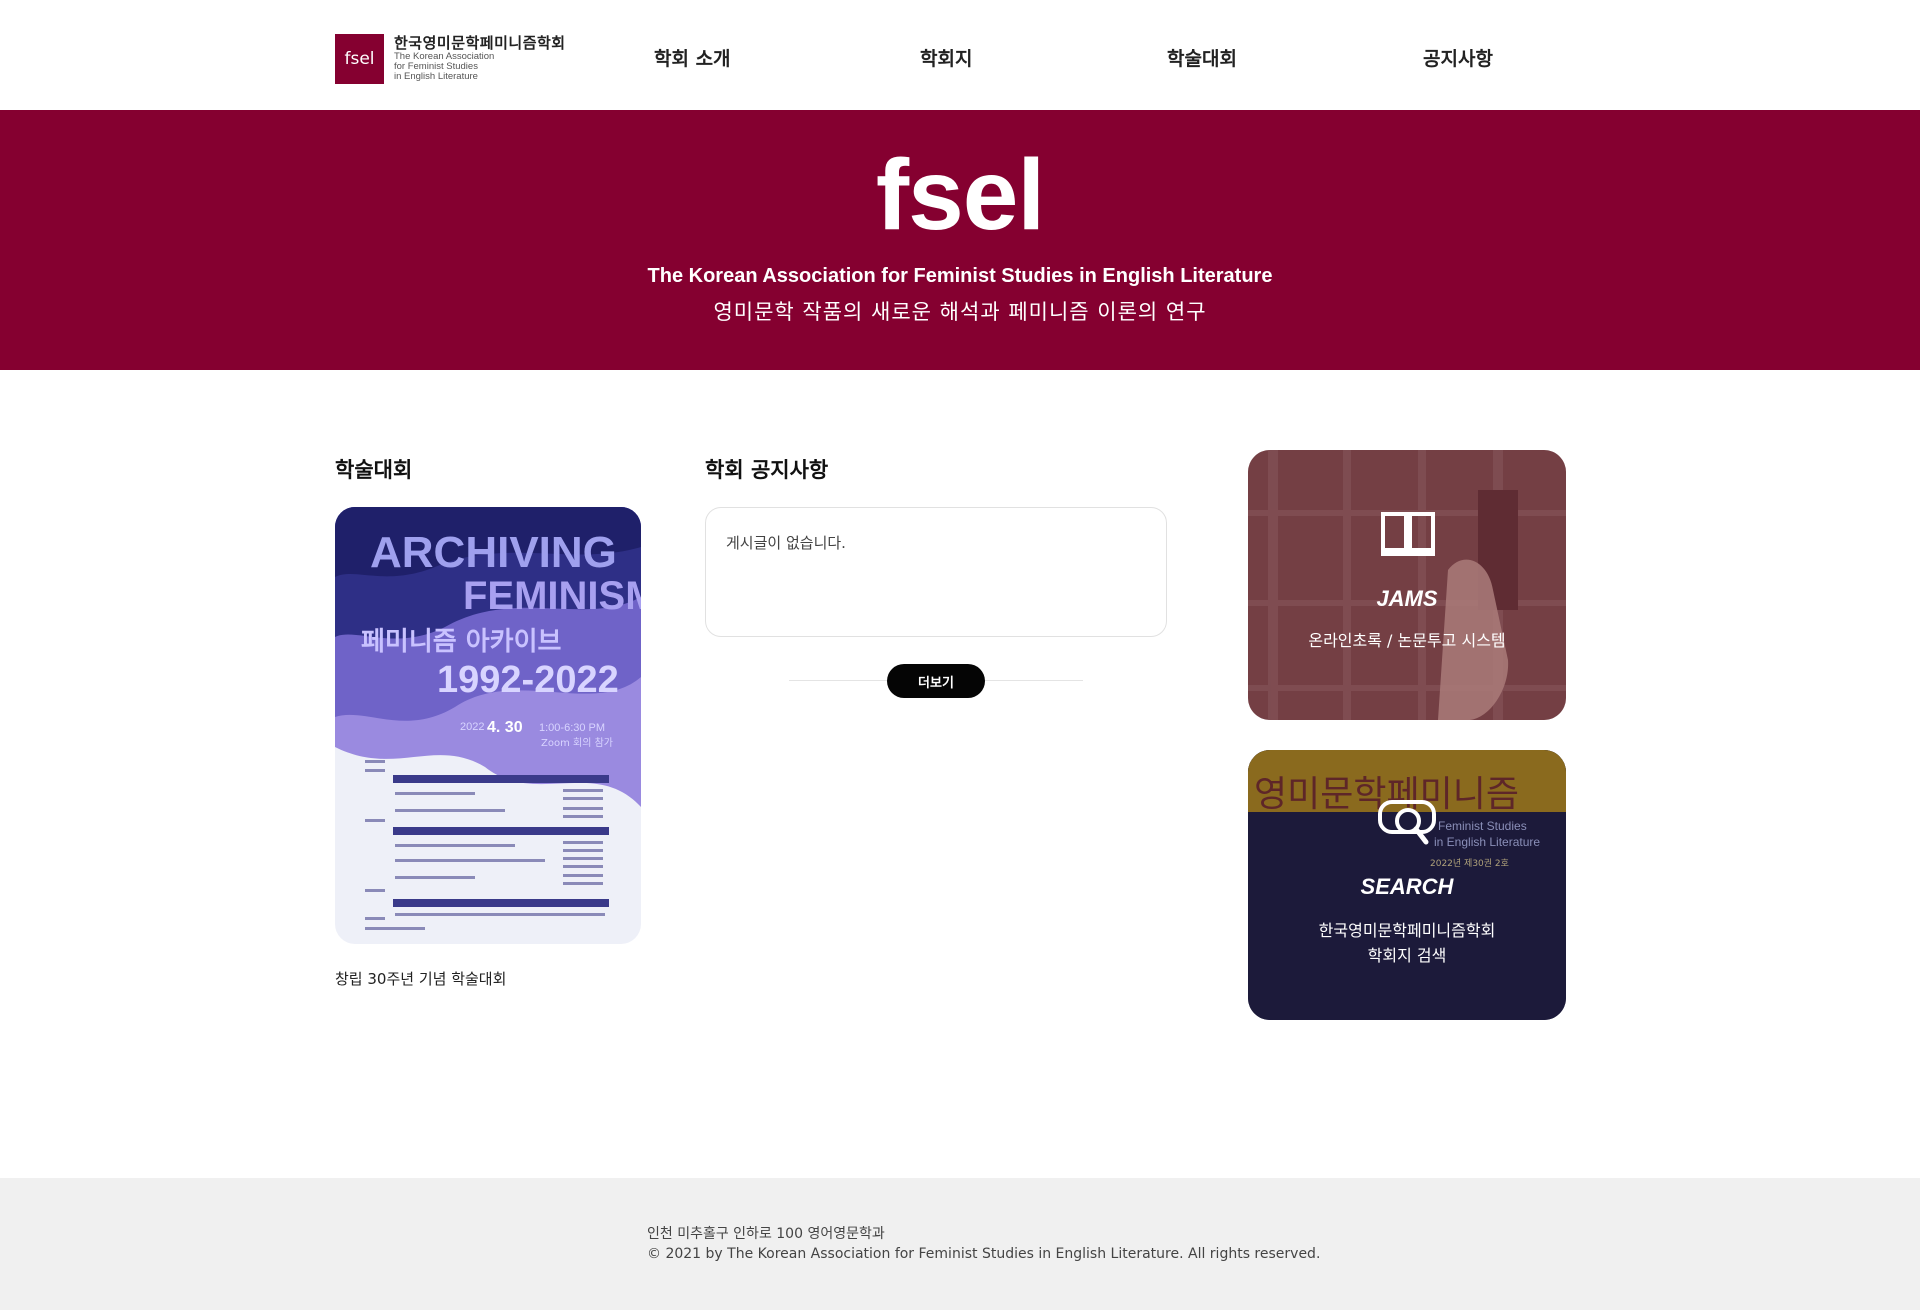 Image resolution: width=1920 pixels, height=1310 pixels. Describe the element at coordinates (692, 57) in the screenshot. I see `nav-about: 학회 소개` at that location.